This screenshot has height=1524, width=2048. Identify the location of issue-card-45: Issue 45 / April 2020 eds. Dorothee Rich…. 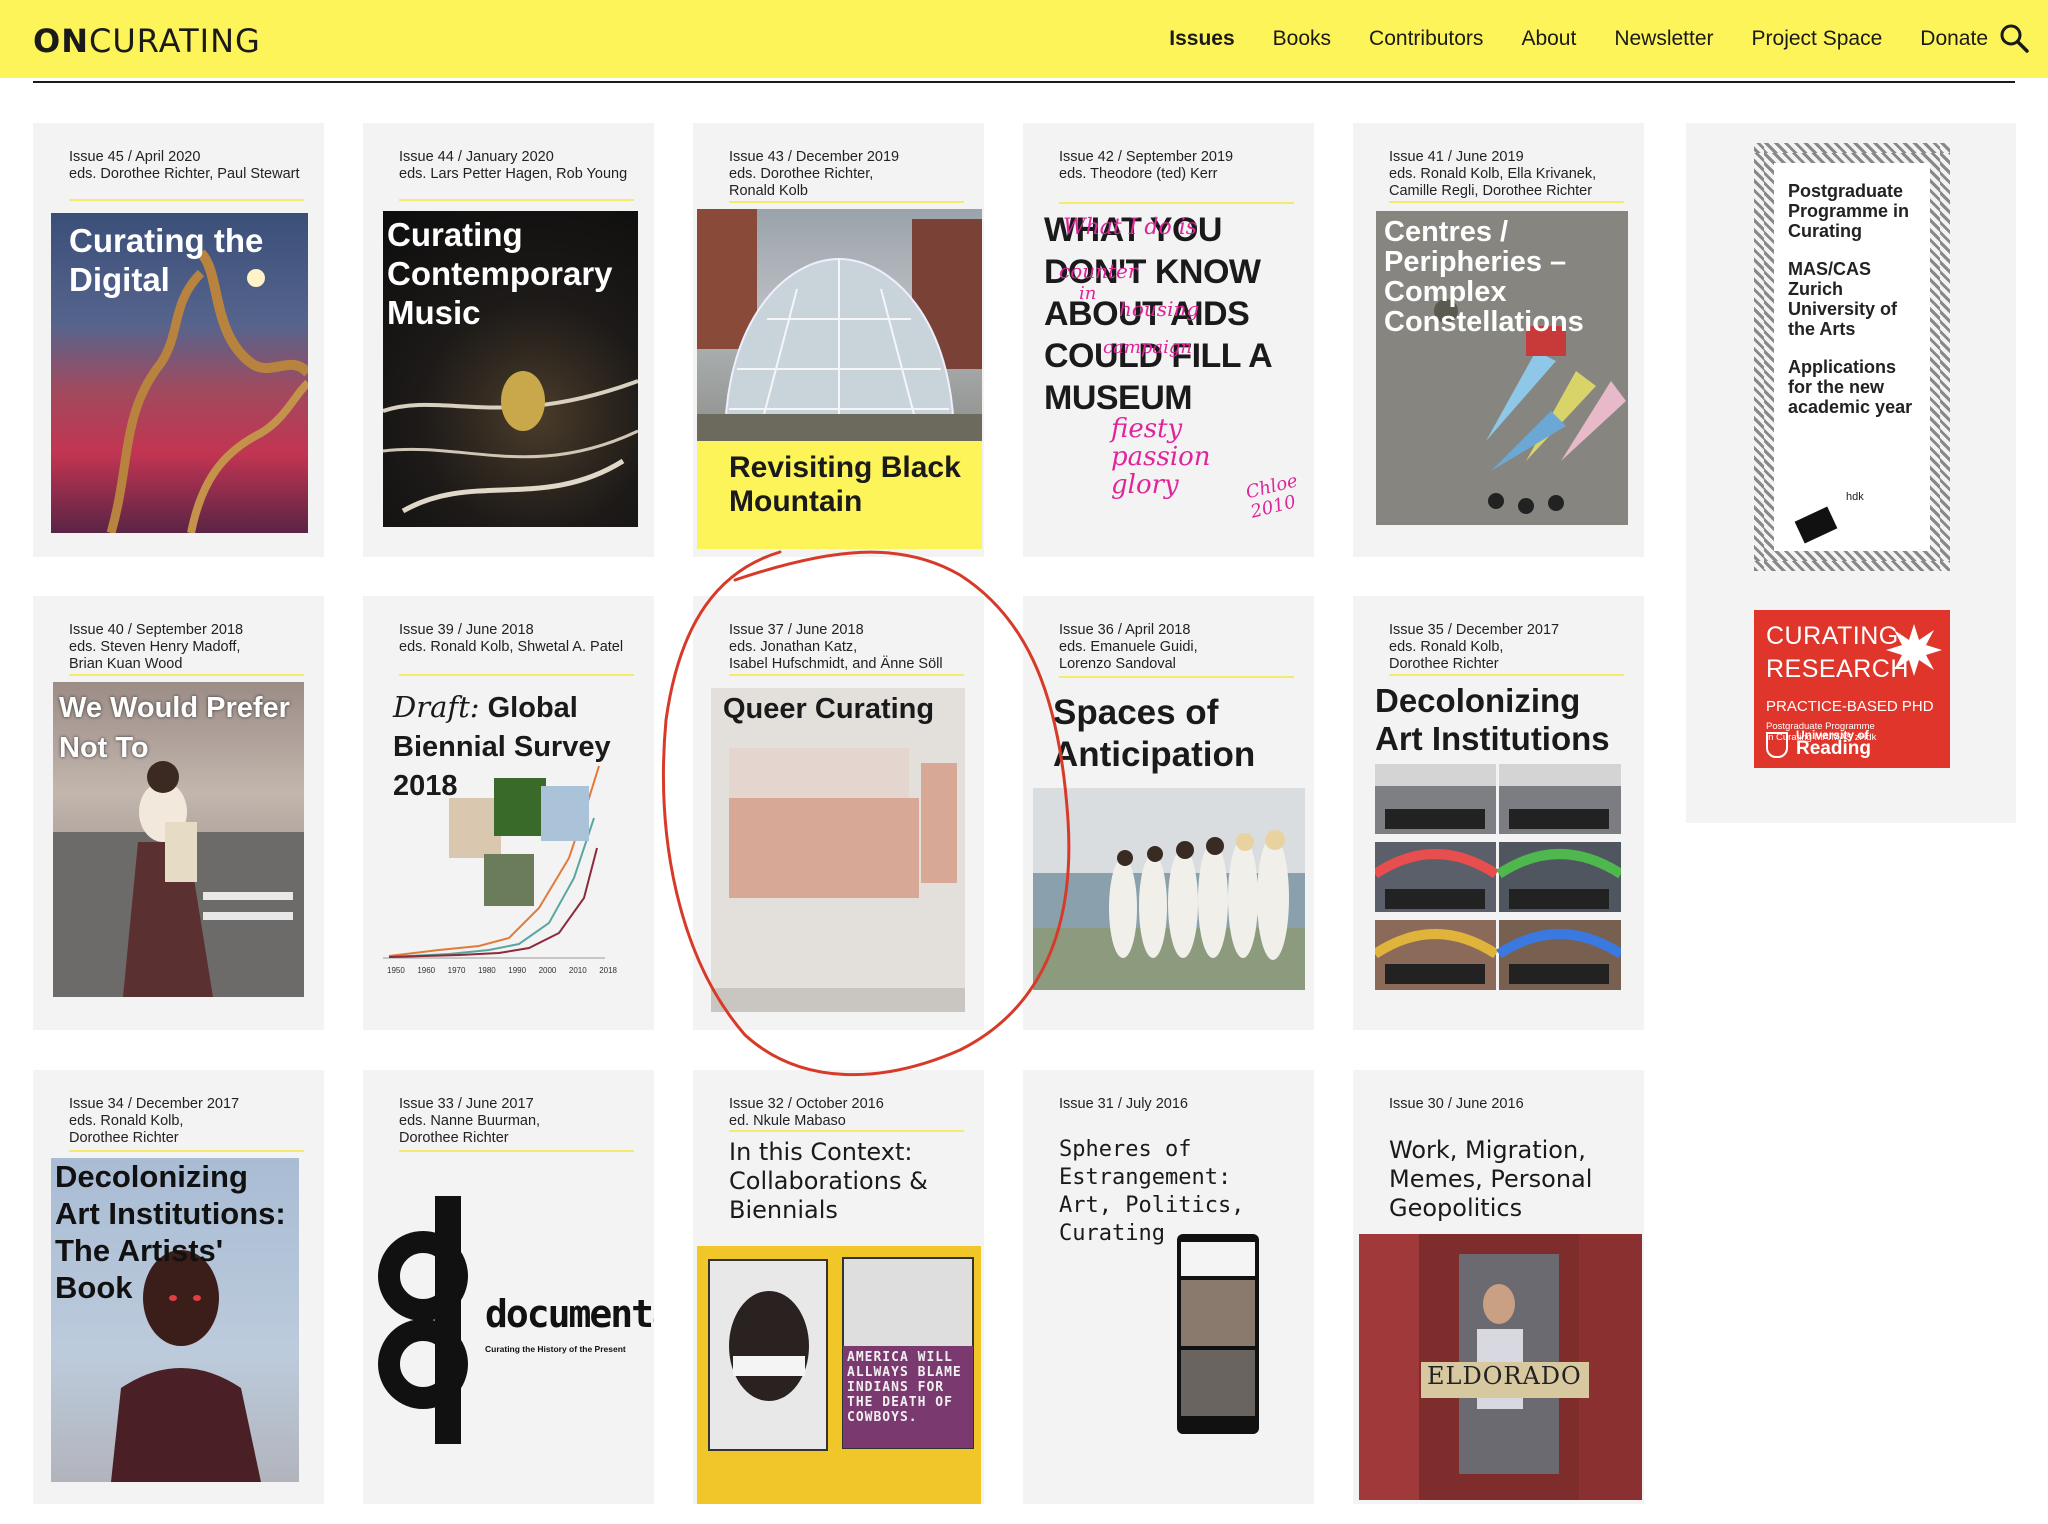
(178, 340).